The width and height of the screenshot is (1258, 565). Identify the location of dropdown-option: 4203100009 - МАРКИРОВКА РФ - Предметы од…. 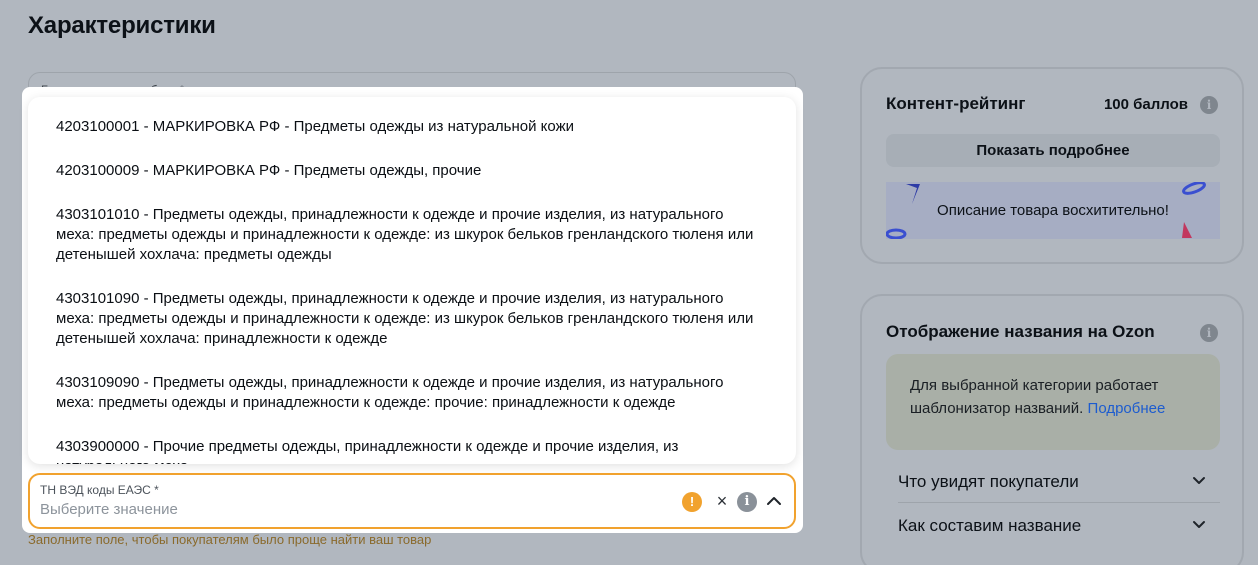
(408, 171).